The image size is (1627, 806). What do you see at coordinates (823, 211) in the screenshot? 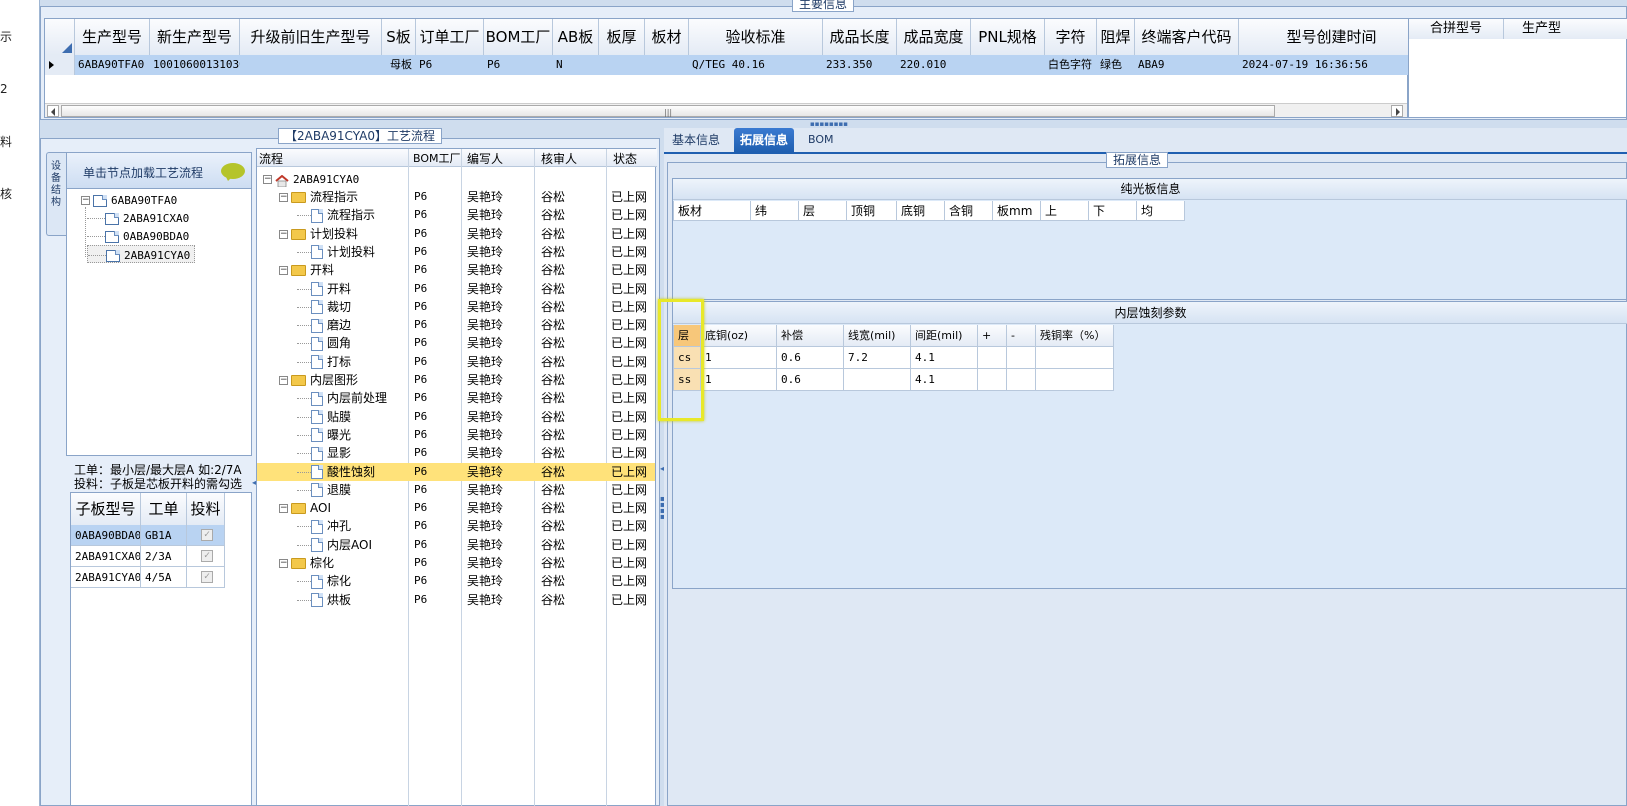
I see `bare-board-column-header: 层` at bounding box center [823, 211].